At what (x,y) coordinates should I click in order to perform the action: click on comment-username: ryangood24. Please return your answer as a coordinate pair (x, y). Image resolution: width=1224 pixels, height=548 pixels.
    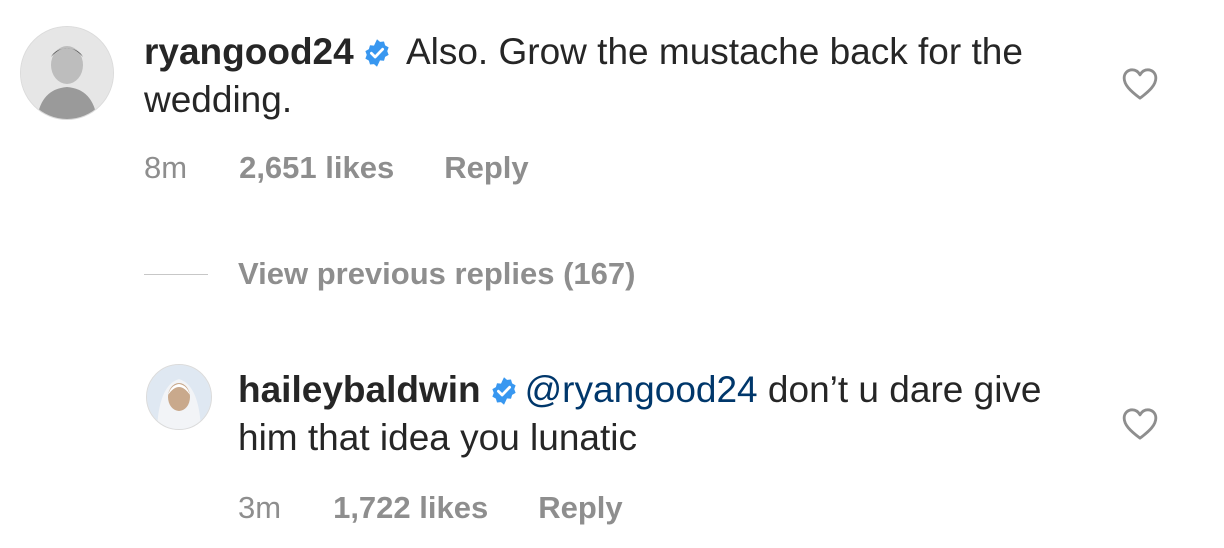
    Looking at the image, I should click on (249, 51).